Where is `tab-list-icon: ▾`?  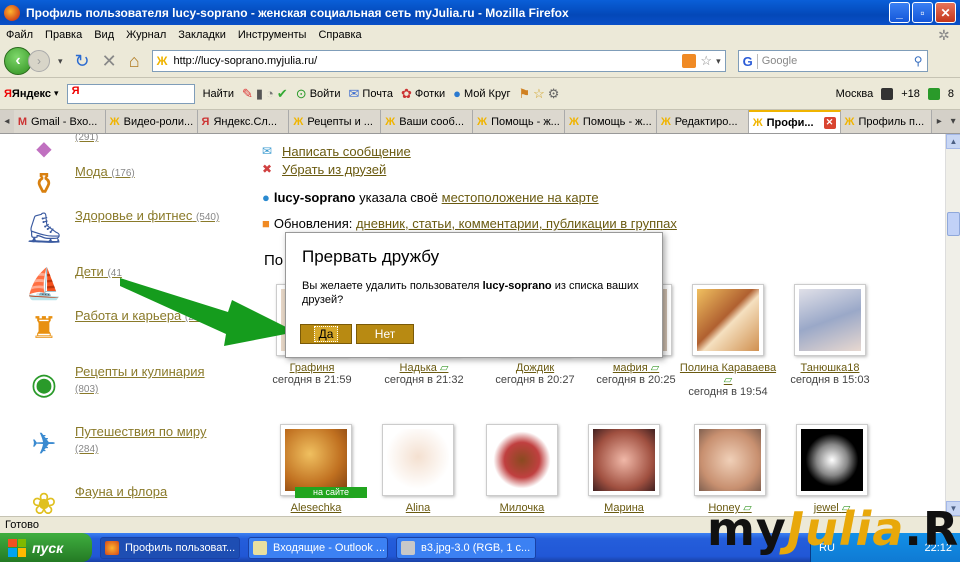
tab-list-icon: ▾ is located at coordinates (953, 121).